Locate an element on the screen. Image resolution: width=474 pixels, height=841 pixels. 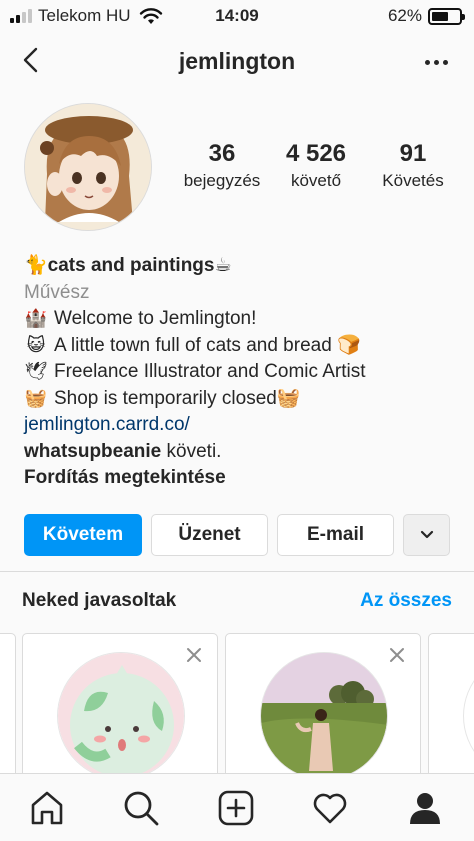
status-bar: Telekom HU 14:09 62% is located at coordinates (237, 16).